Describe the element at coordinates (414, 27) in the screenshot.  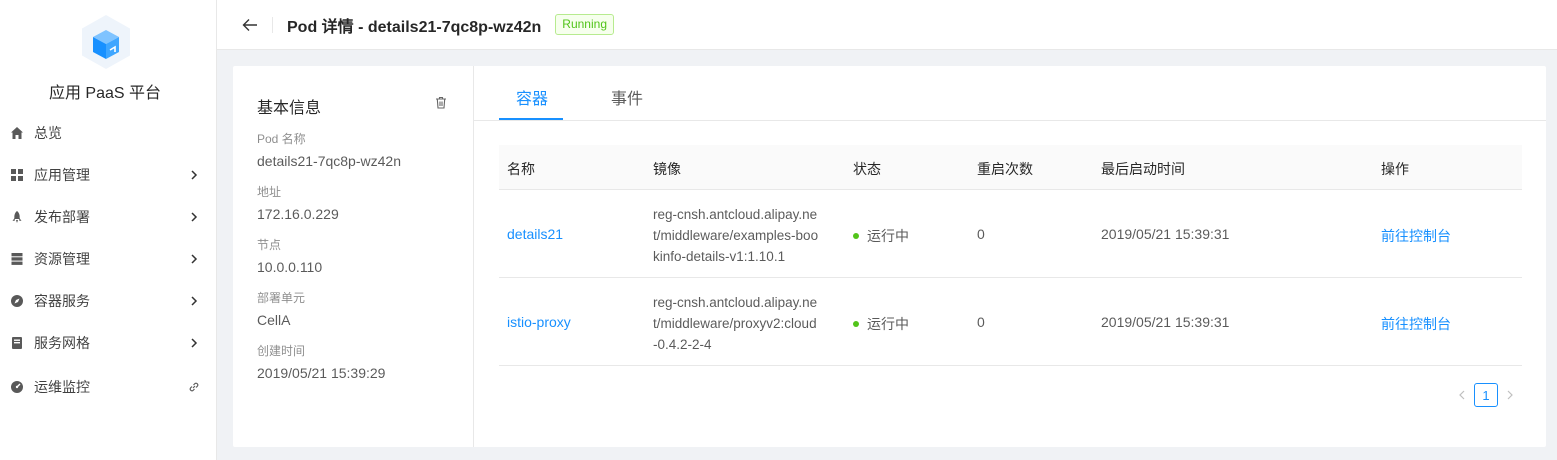
I see `page-title: Pod 详情 - details21-7qc8p-wz42n` at that location.